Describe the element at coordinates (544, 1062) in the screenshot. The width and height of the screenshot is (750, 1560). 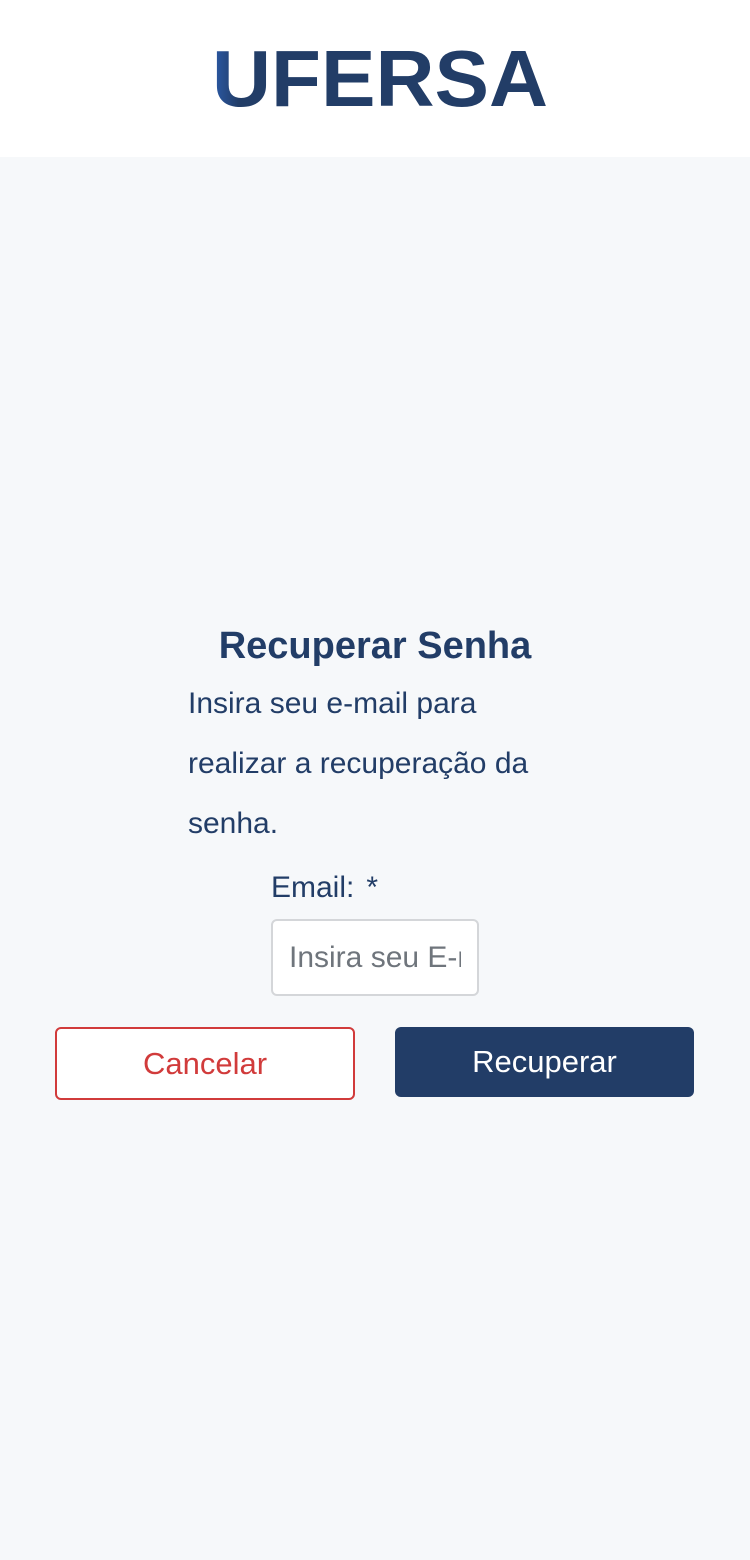
I see `recover-button: Recuperar` at that location.